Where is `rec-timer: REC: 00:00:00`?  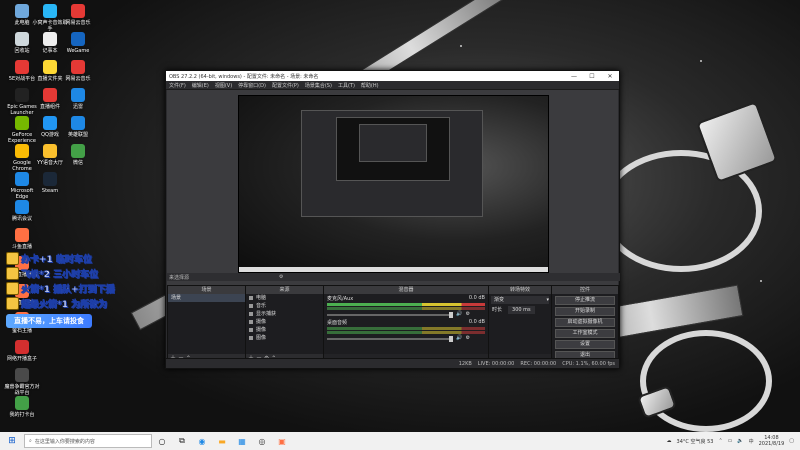
rec-timer: REC: 00:00:00 is located at coordinates (538, 363).